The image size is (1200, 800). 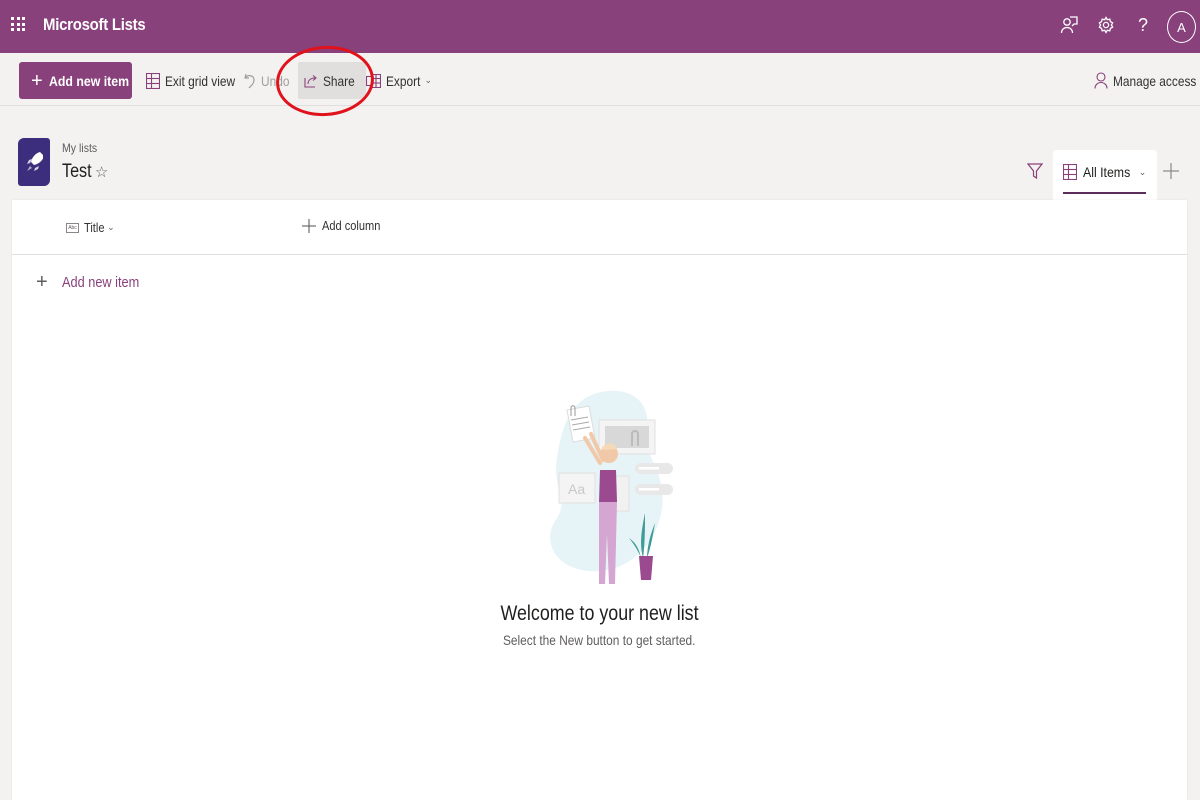 What do you see at coordinates (599, 640) in the screenshot?
I see `empty-state-subtext: Select the New button to get started.` at bounding box center [599, 640].